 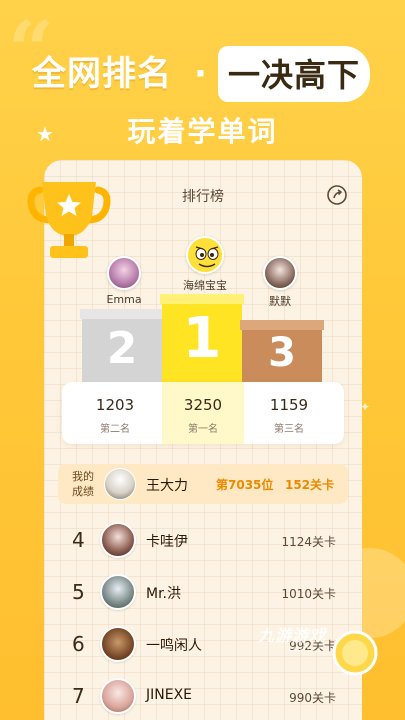 What do you see at coordinates (163, 594) in the screenshot?
I see `player-name: Mr.洪` at bounding box center [163, 594].